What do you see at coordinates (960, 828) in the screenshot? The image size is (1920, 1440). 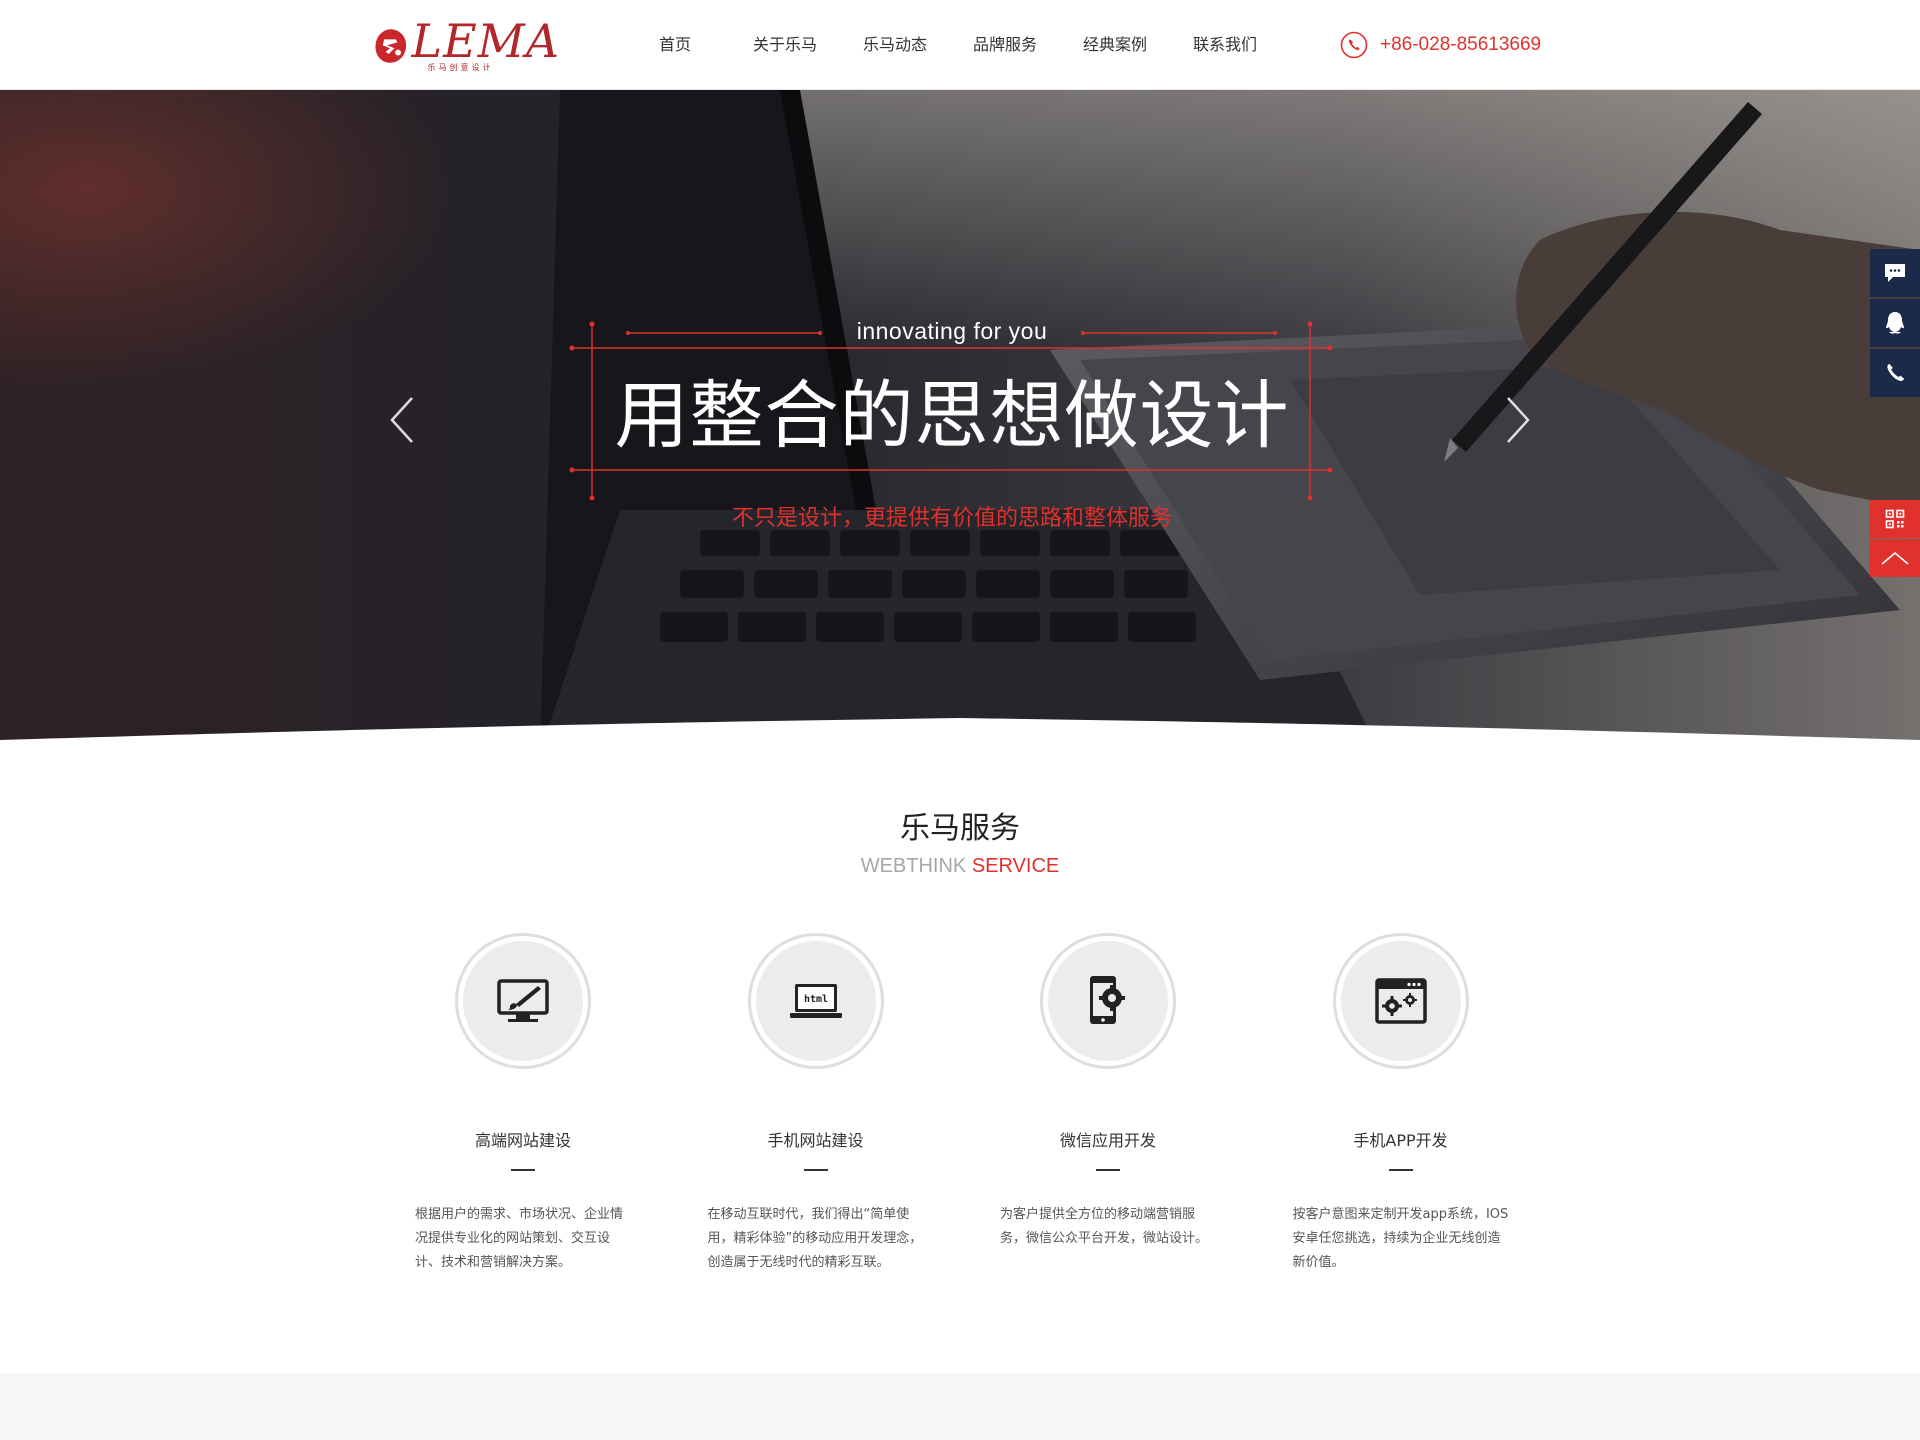 I see `services-title: 乐马服务` at bounding box center [960, 828].